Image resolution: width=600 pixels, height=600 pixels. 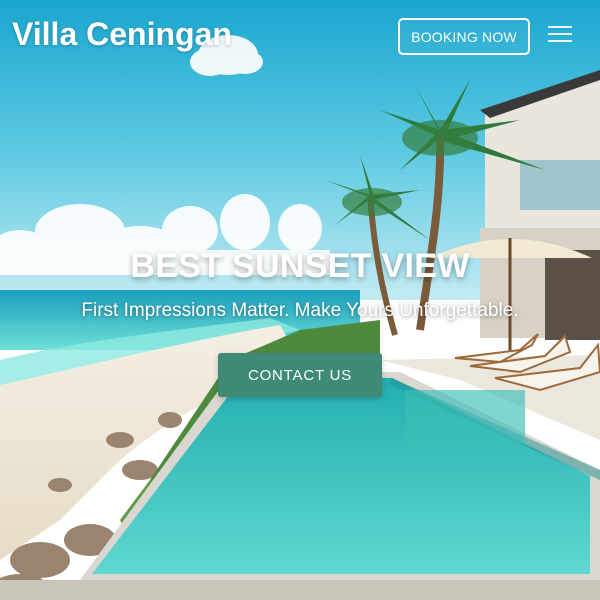 What do you see at coordinates (300, 36) in the screenshot?
I see `top-navigation-bar: Villa Ceningan BOOKING NOW` at bounding box center [300, 36].